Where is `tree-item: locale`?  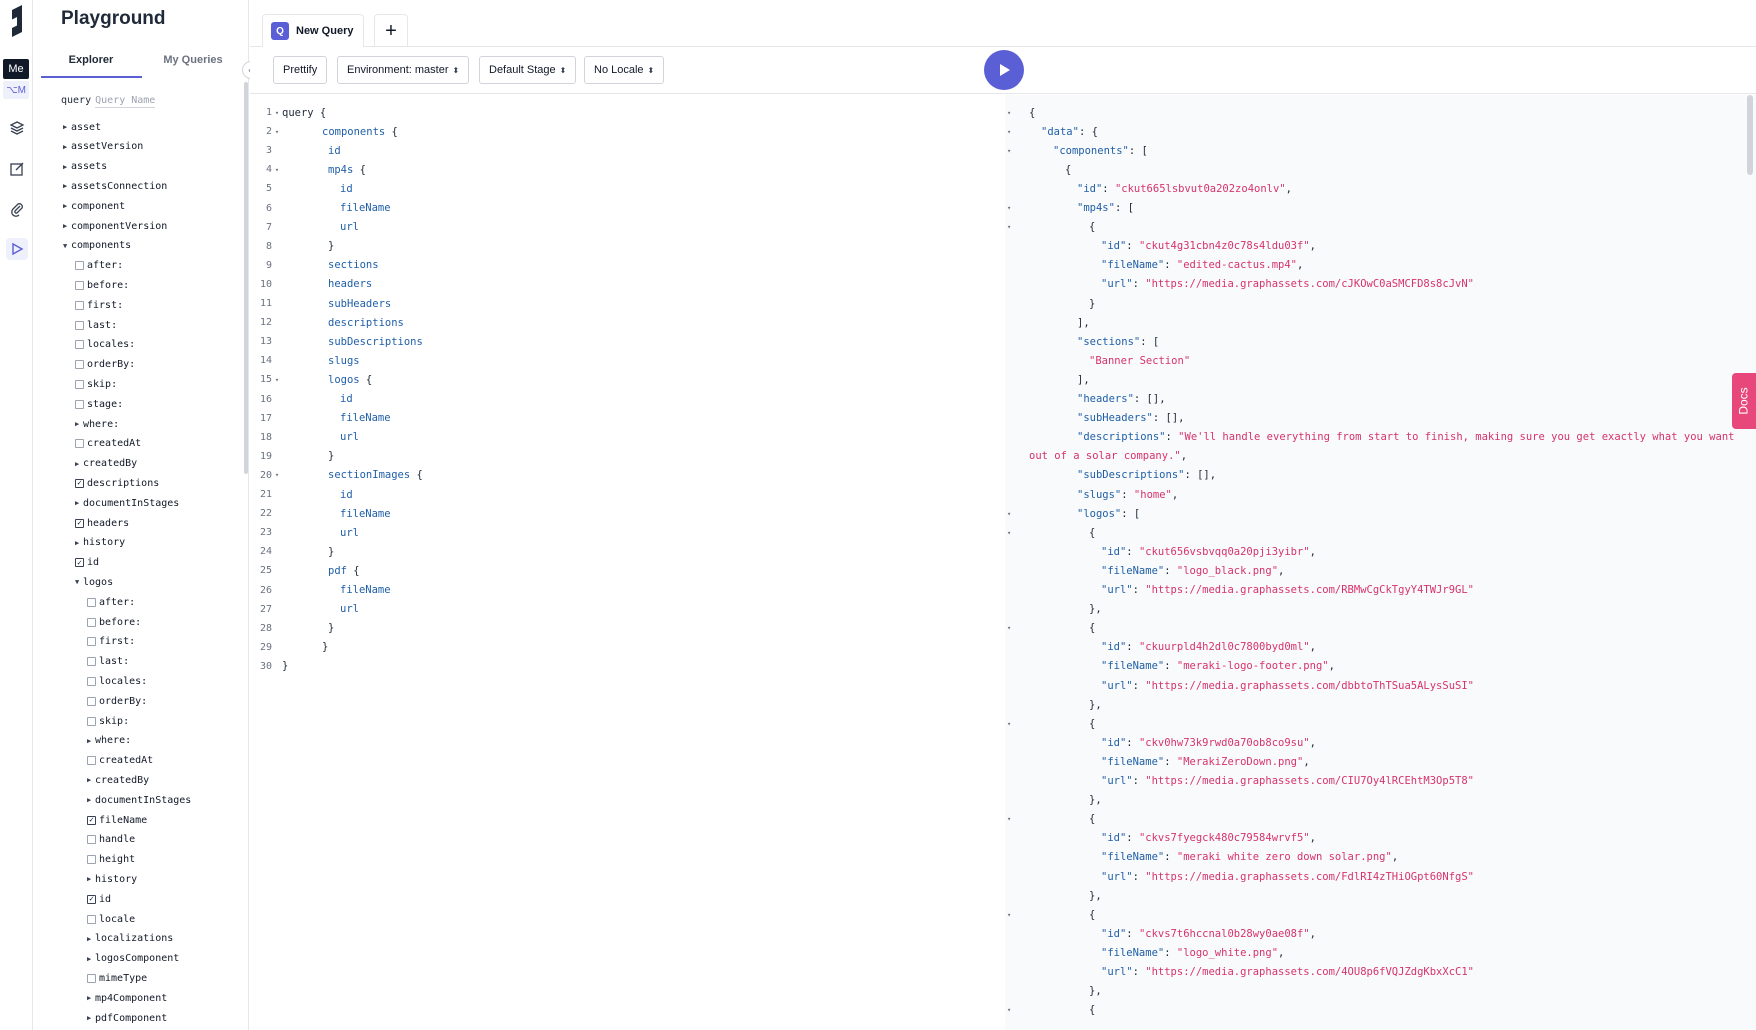 tree-item: locale is located at coordinates (111, 919).